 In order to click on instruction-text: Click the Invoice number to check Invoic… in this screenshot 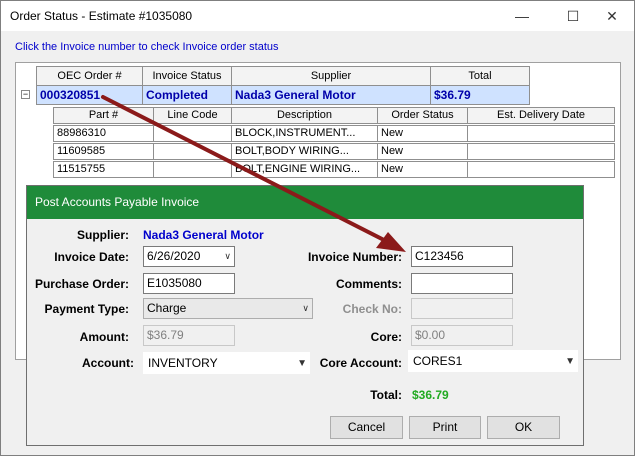, I will do `click(147, 47)`.